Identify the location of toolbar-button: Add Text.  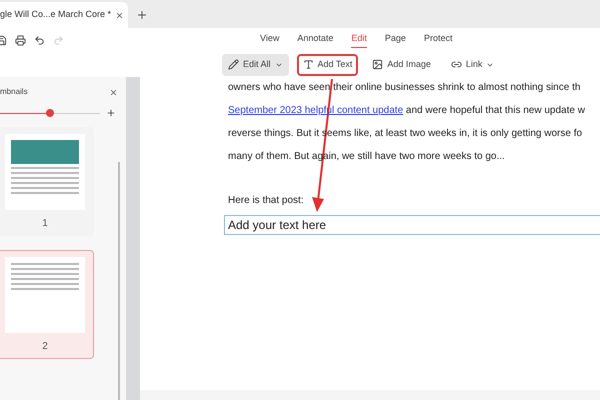
(327, 65).